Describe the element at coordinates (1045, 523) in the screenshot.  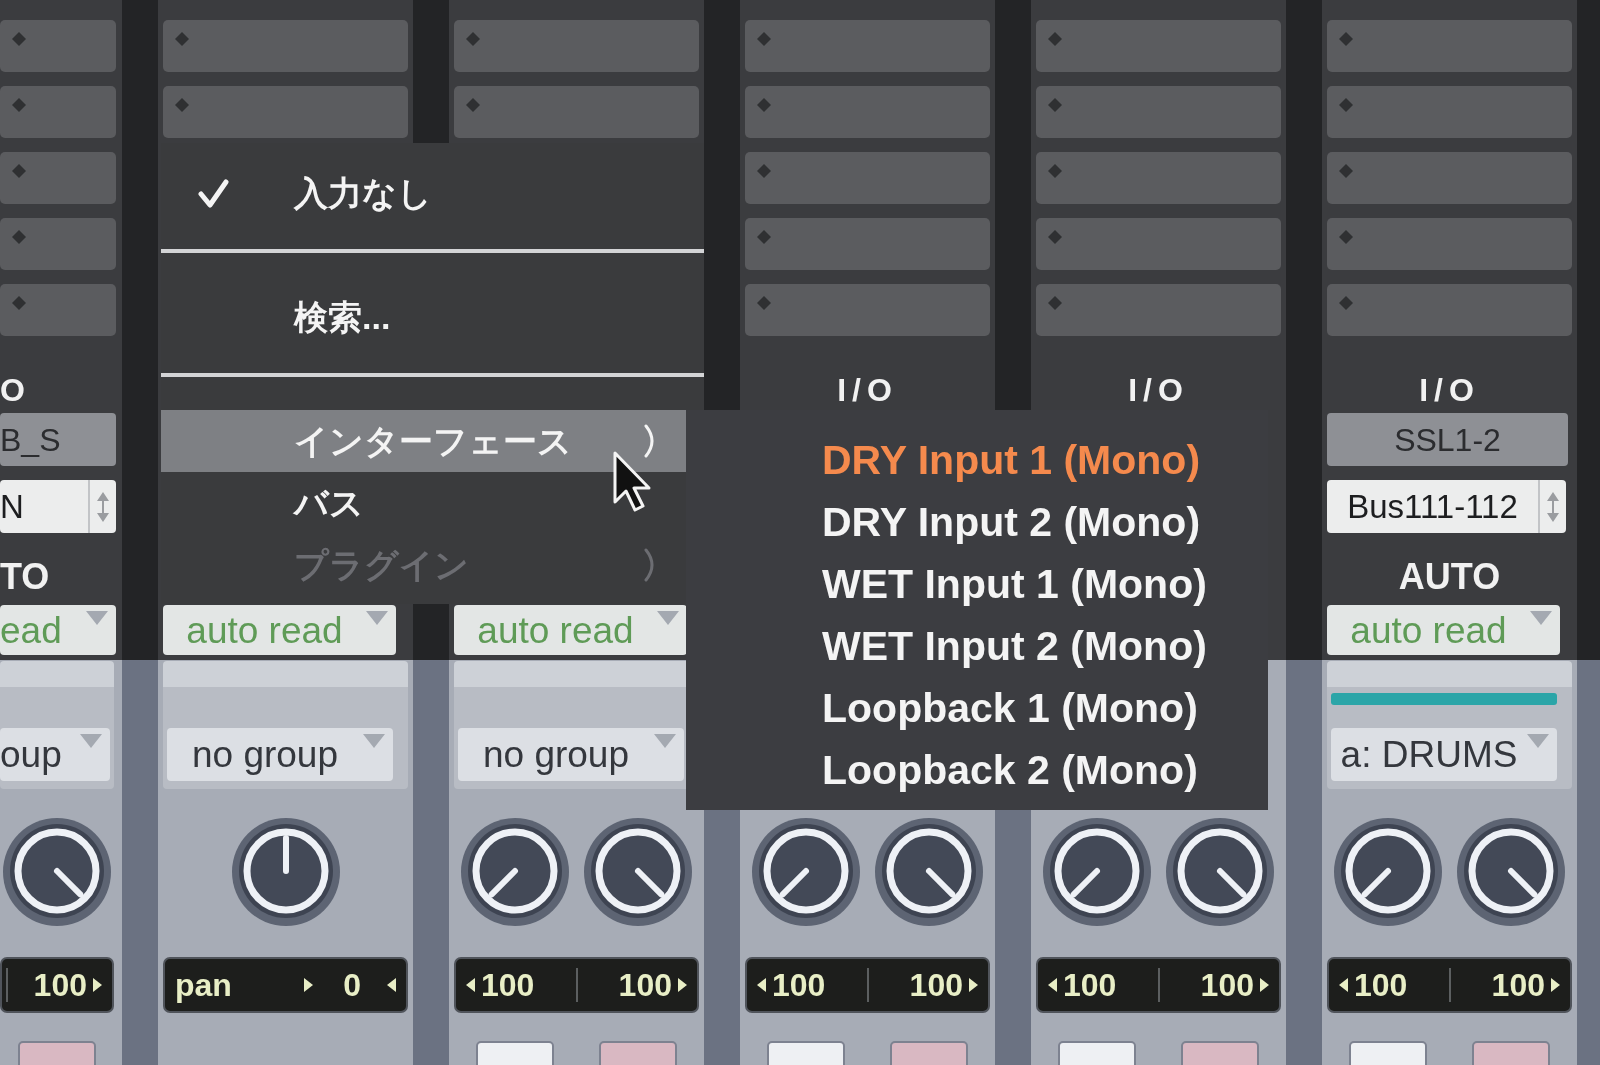
I see `menu-item: DRY Input 2 (Mono)` at that location.